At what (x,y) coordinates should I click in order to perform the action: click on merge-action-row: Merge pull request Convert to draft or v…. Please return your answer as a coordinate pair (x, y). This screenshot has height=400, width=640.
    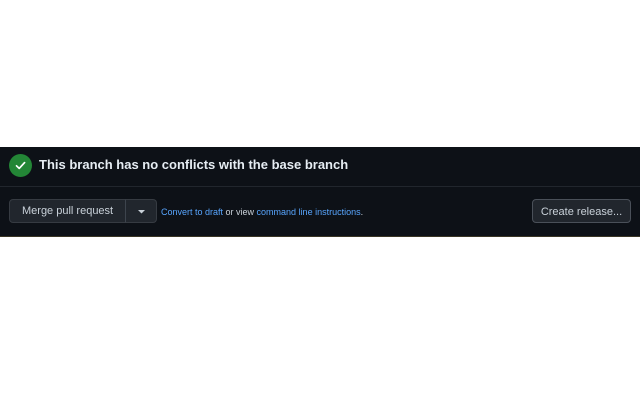
    Looking at the image, I should click on (320, 212).